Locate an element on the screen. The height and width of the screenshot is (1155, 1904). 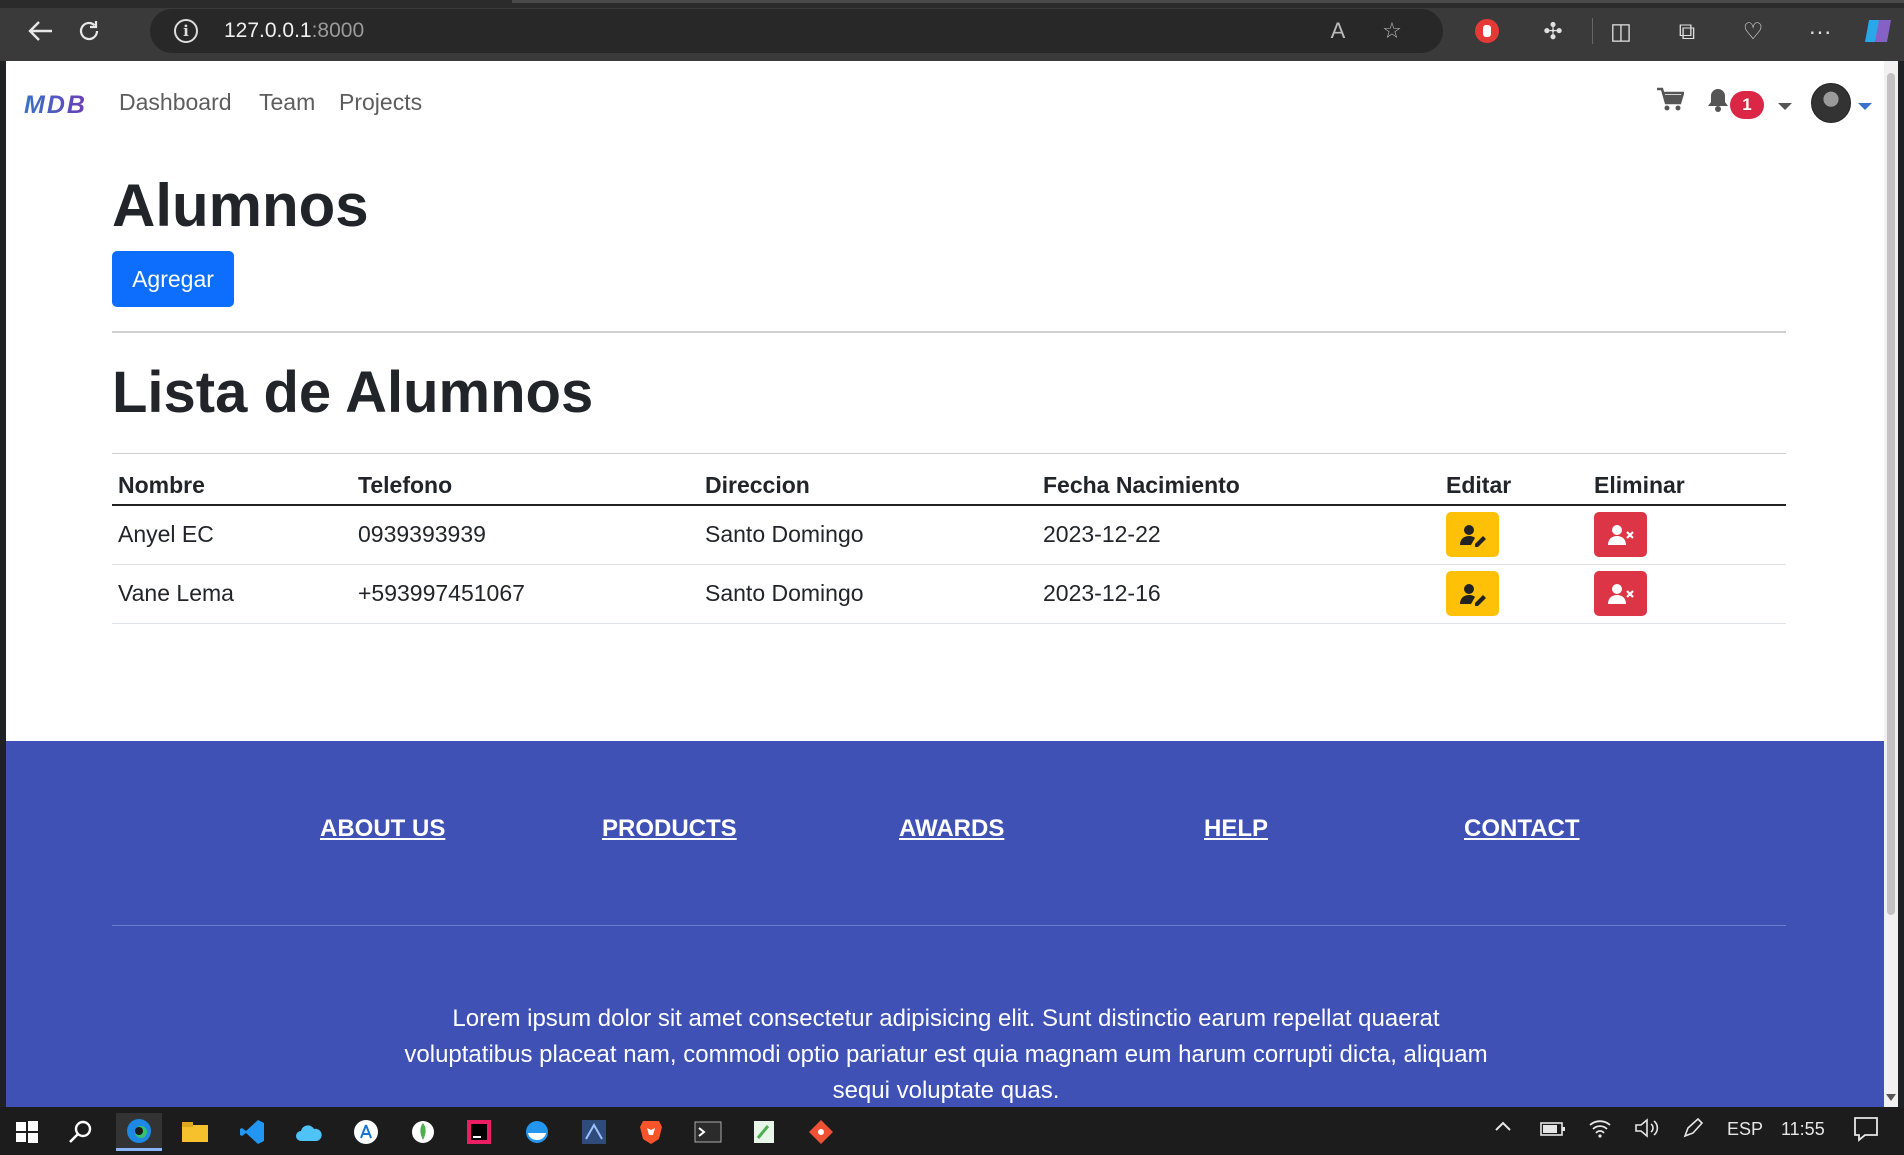
vscode-icon is located at coordinates (252, 1132).